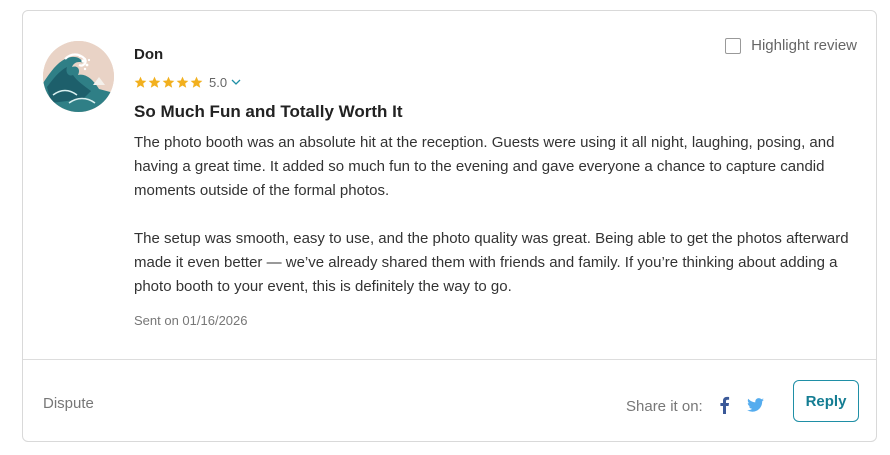  I want to click on dispute-link: Dispute, so click(68, 403).